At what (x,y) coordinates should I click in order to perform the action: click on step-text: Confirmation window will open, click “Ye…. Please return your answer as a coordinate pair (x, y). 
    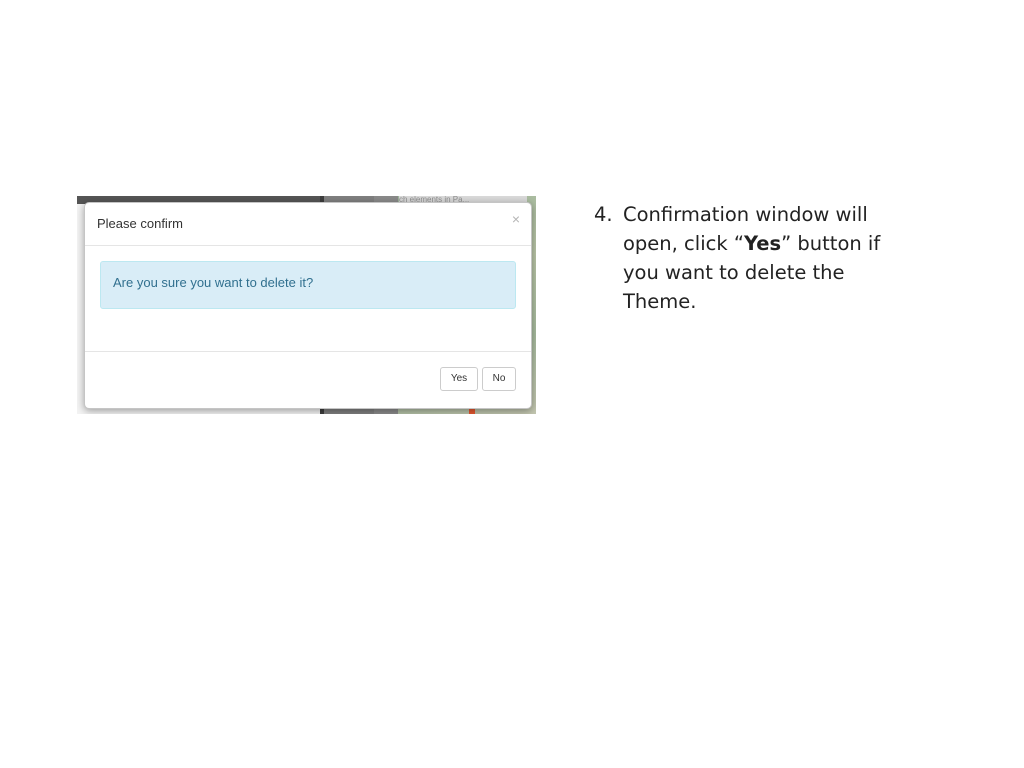
    Looking at the image, I should click on (758, 258).